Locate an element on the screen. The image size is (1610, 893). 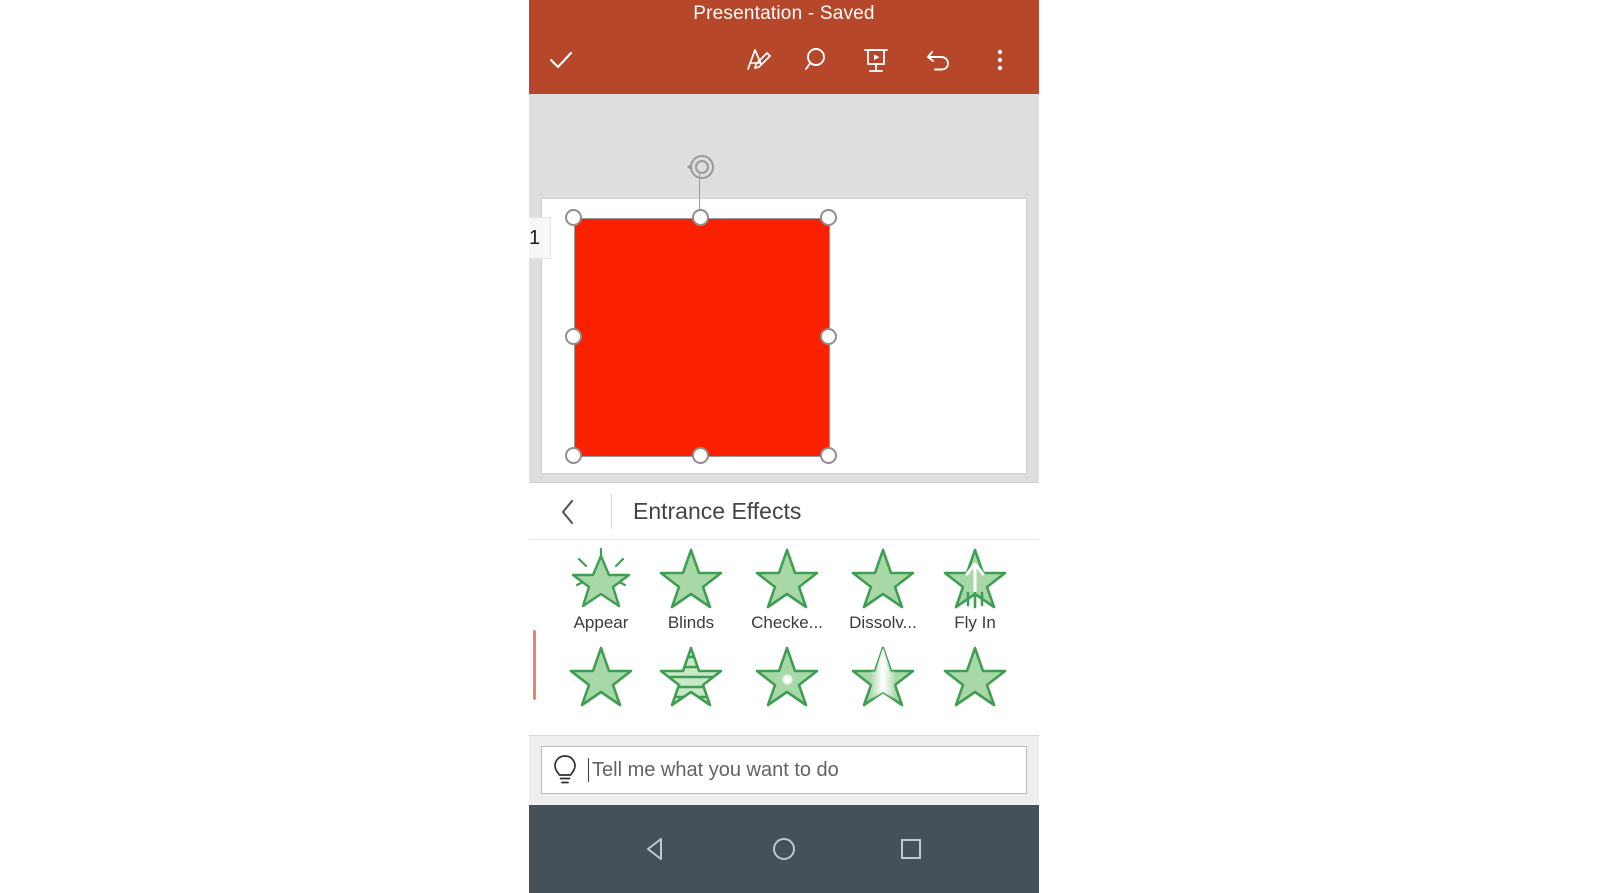
done-check-button is located at coordinates (561, 60).